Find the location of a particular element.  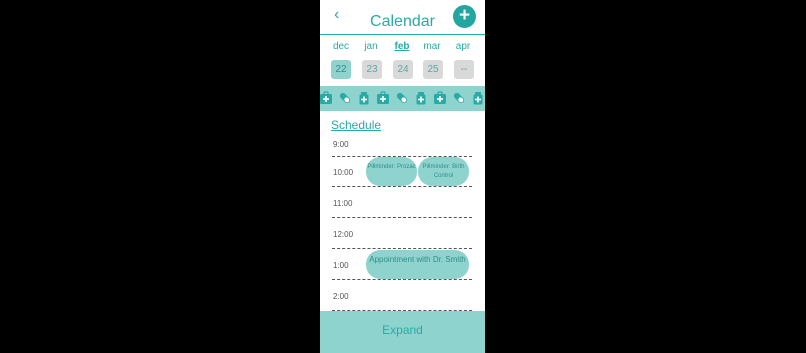

medical-icon-strip is located at coordinates (402, 98).